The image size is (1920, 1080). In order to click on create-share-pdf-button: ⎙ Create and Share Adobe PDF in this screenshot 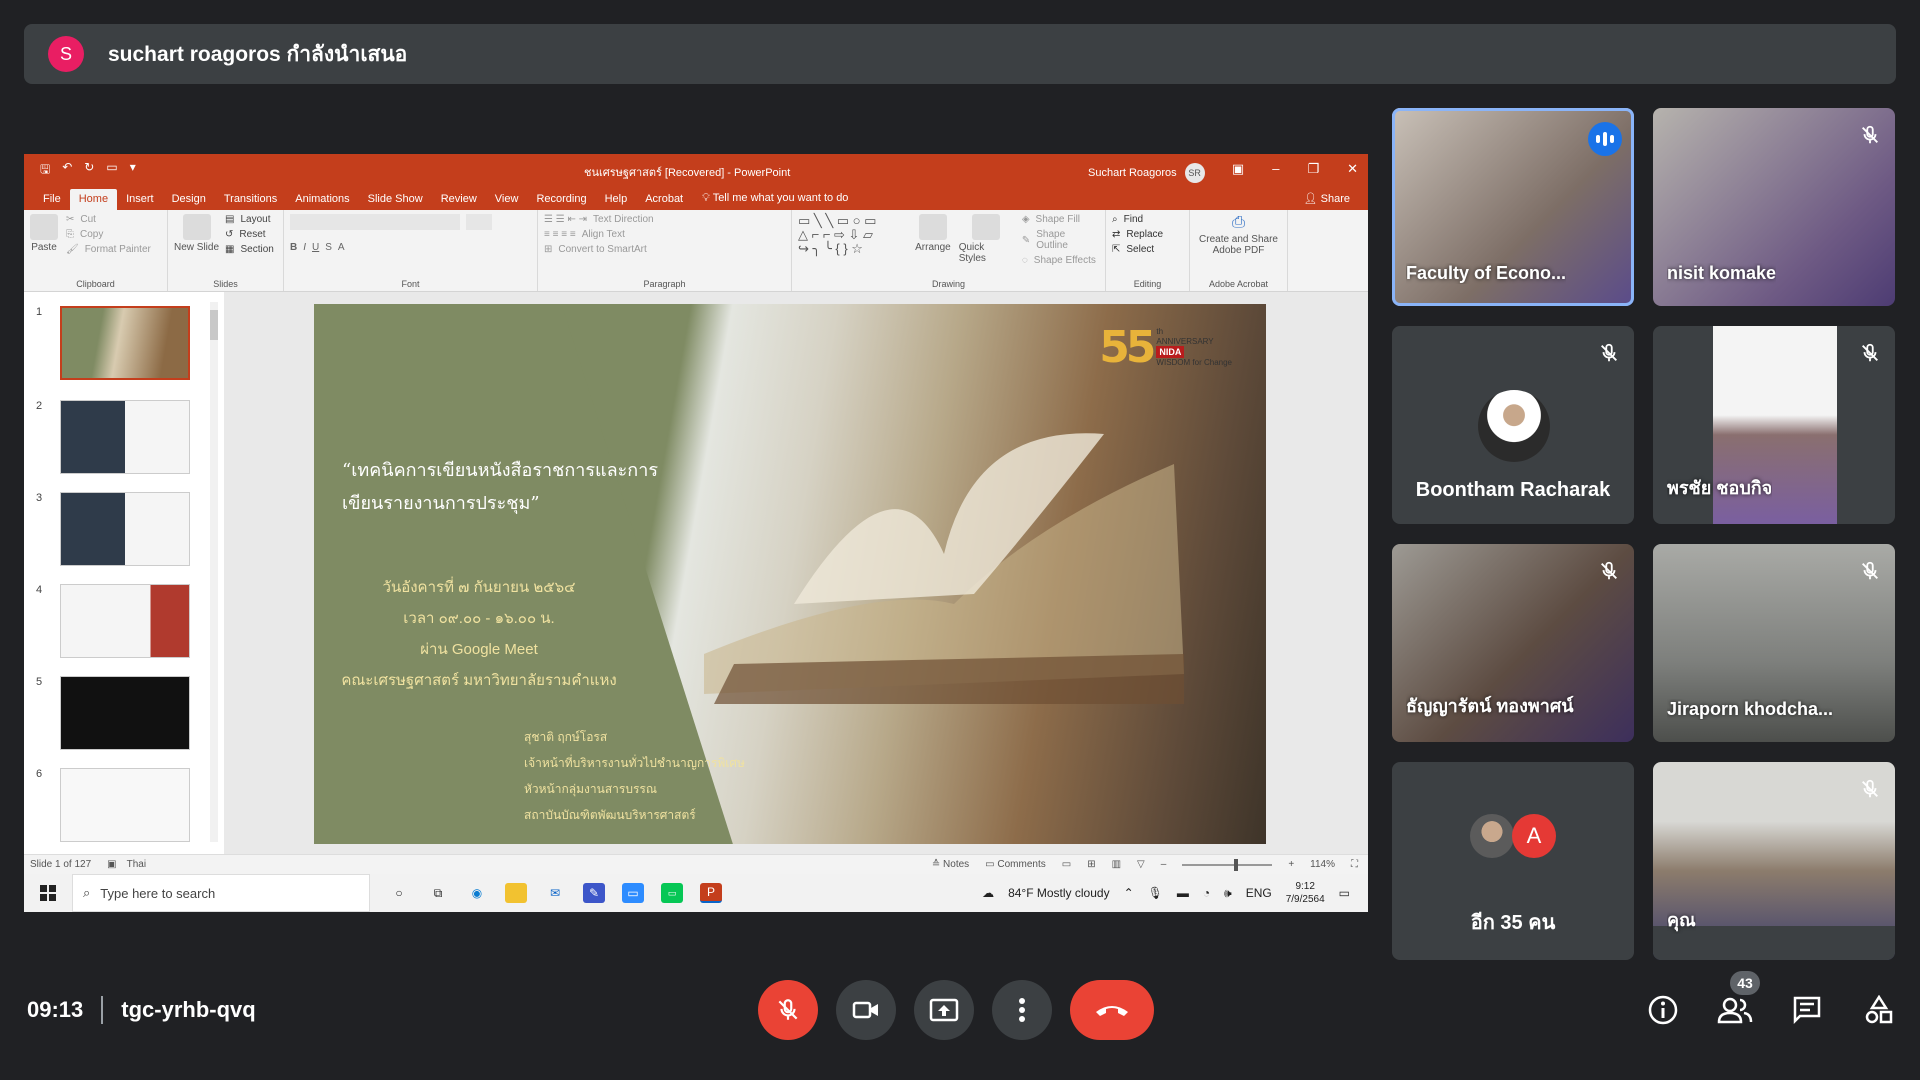, I will do `click(1238, 235)`.